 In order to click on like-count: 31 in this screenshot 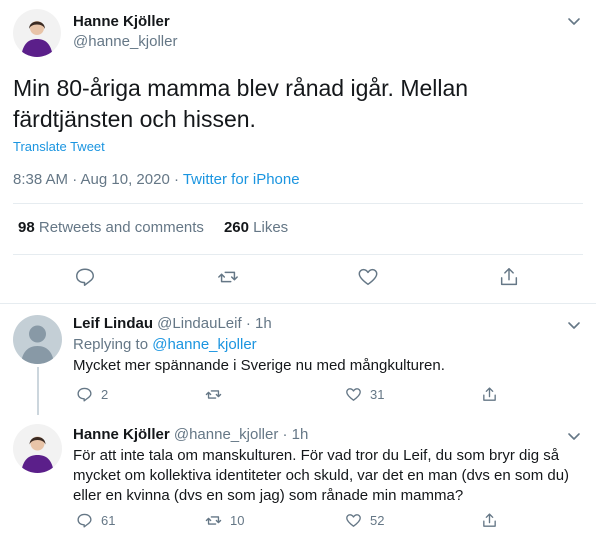, I will do `click(377, 394)`.